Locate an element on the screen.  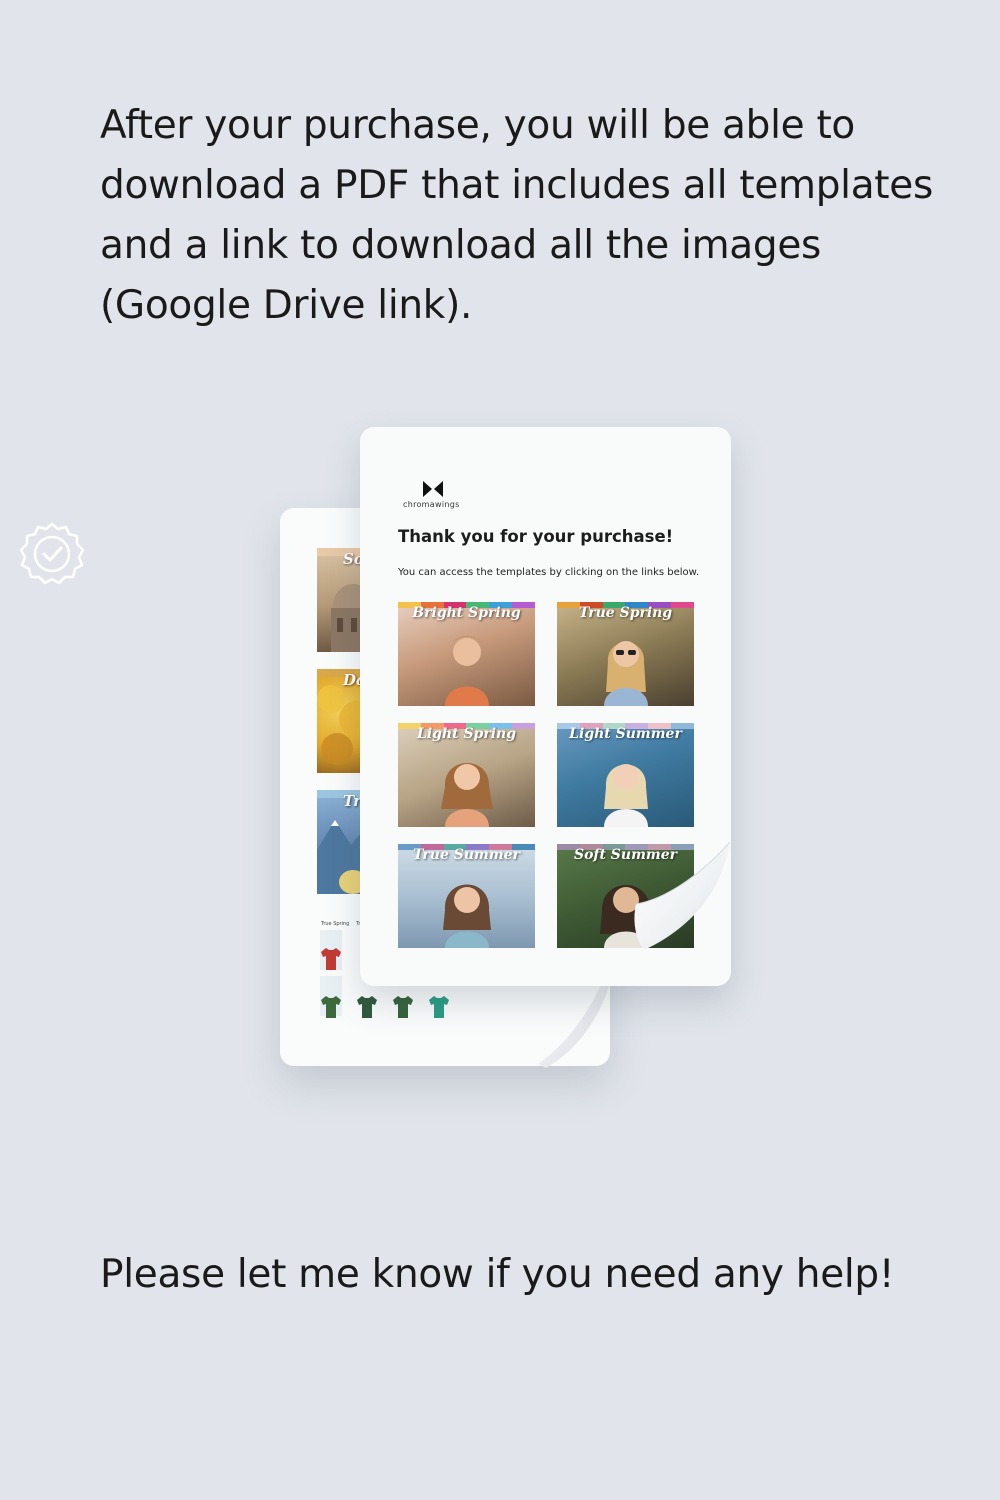
page-curl-front is located at coordinates (682, 896).